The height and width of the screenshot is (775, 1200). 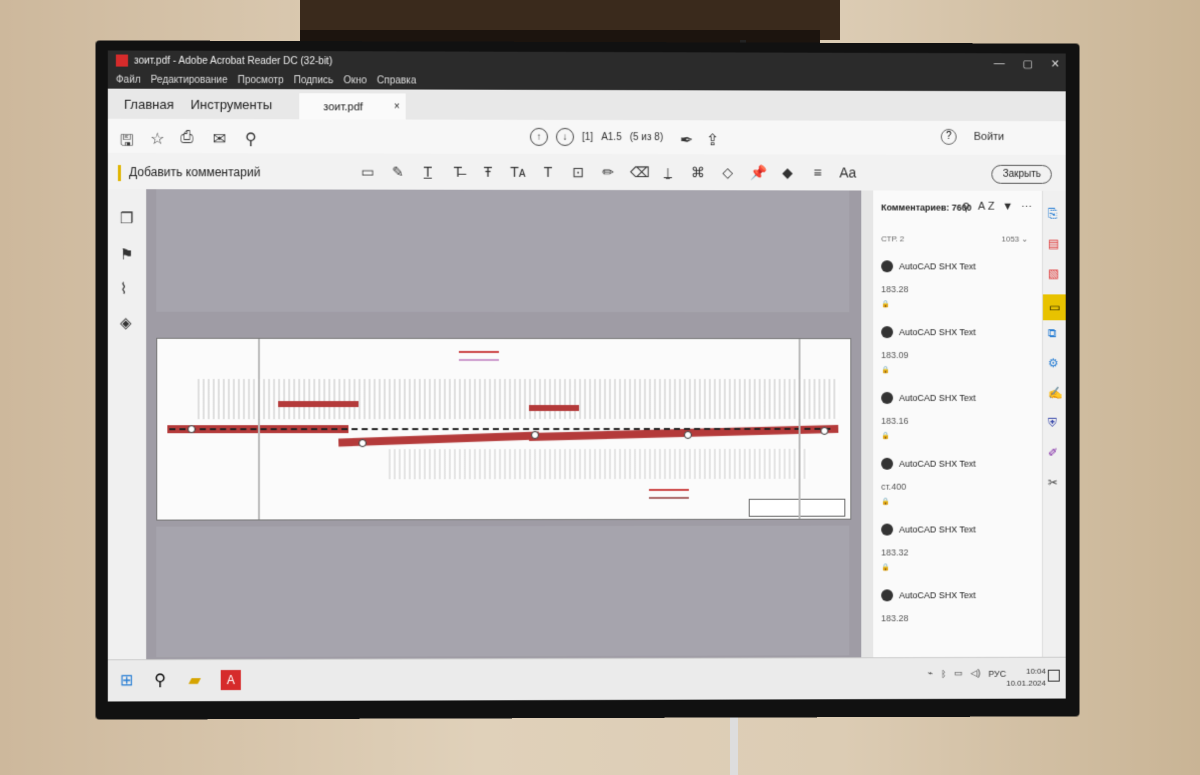 I want to click on tools-rail: ⎘ ▤ ▧ ▭ ⧉ ⚙ ✍ ⛨ ✐ ✂, so click(x=1053, y=424).